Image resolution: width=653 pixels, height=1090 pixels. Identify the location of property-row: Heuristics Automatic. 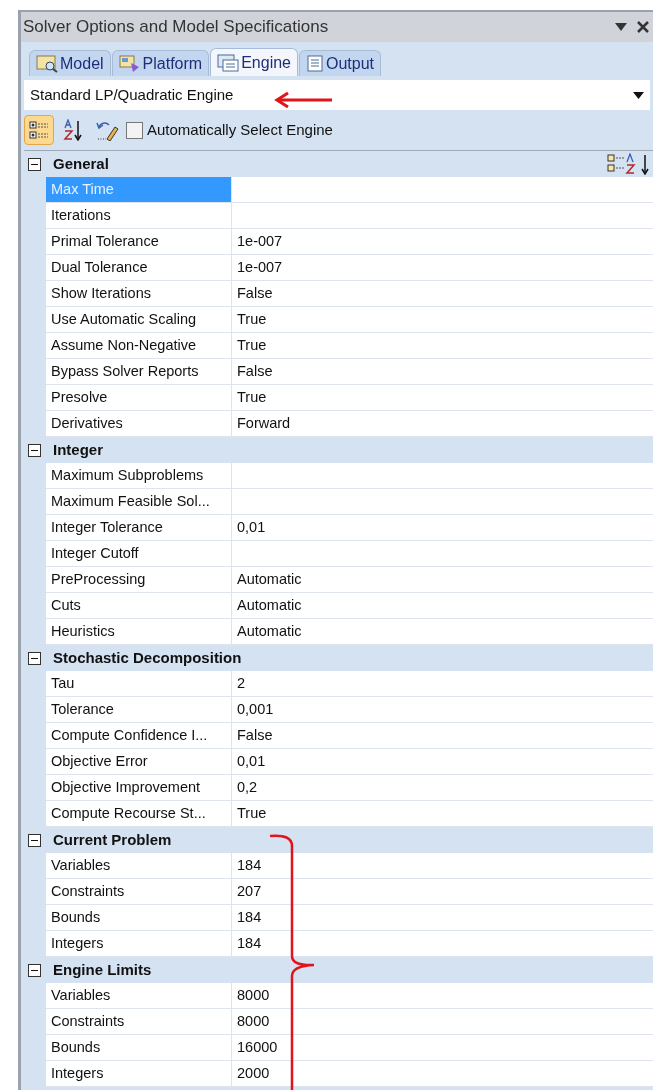
(349, 632).